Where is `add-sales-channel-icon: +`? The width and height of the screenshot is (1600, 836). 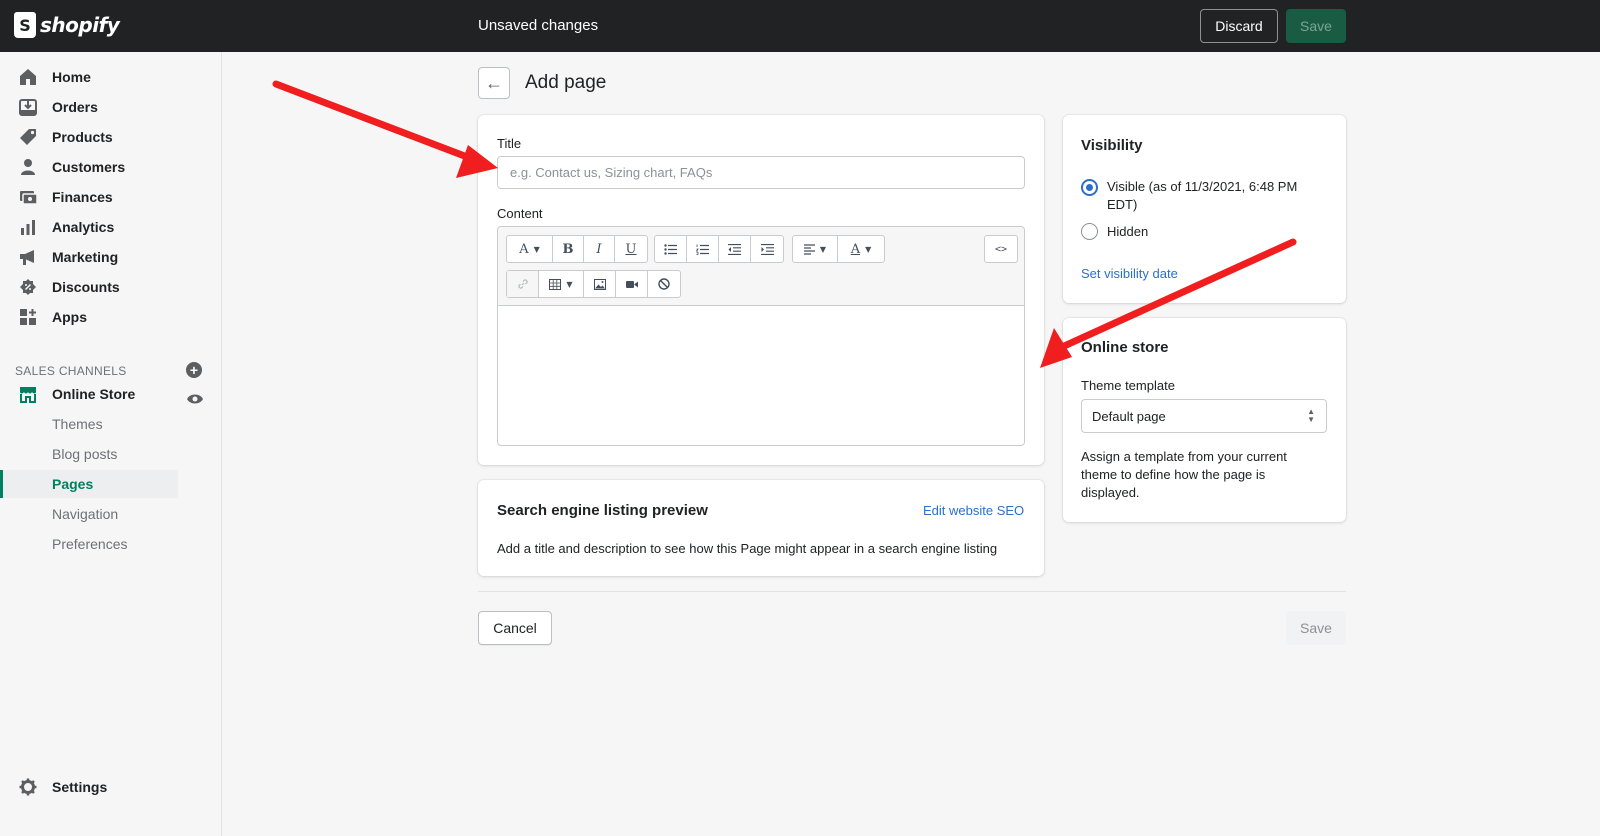
add-sales-channel-icon: + is located at coordinates (194, 370).